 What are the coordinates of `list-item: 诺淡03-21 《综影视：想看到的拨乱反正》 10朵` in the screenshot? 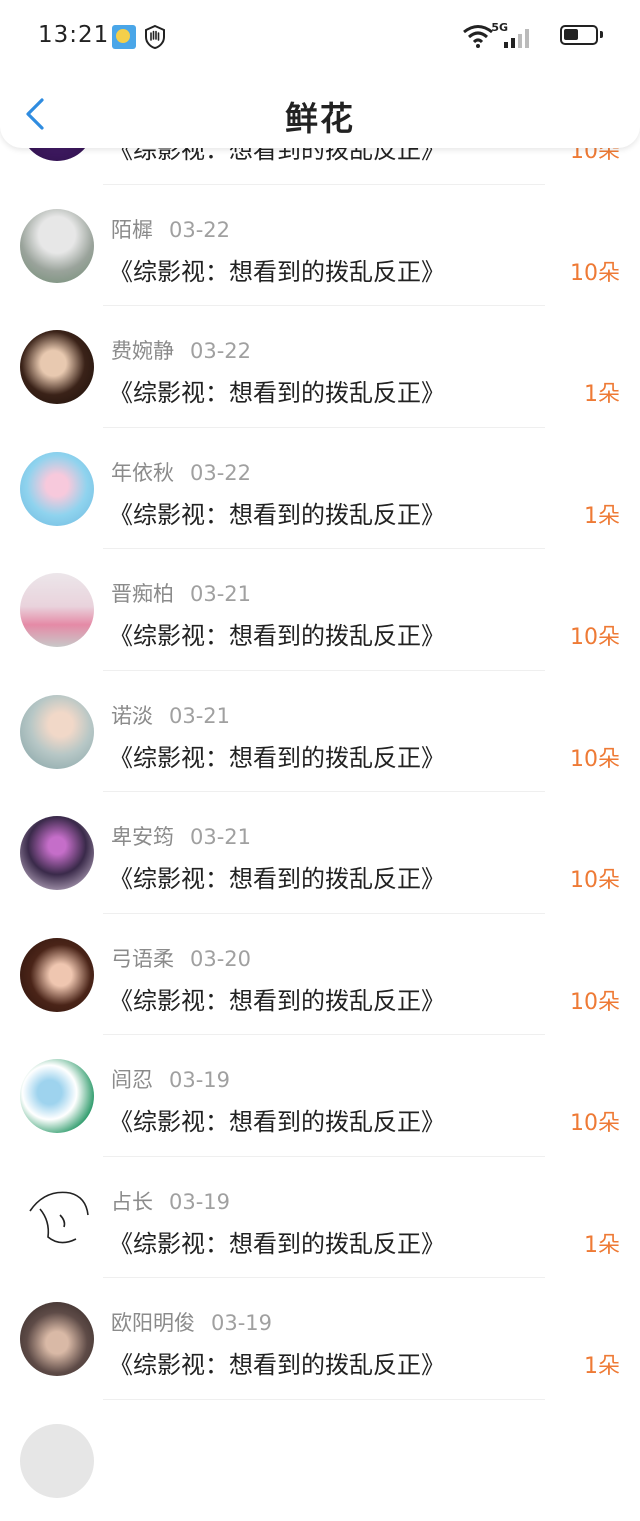 It's located at (320, 732).